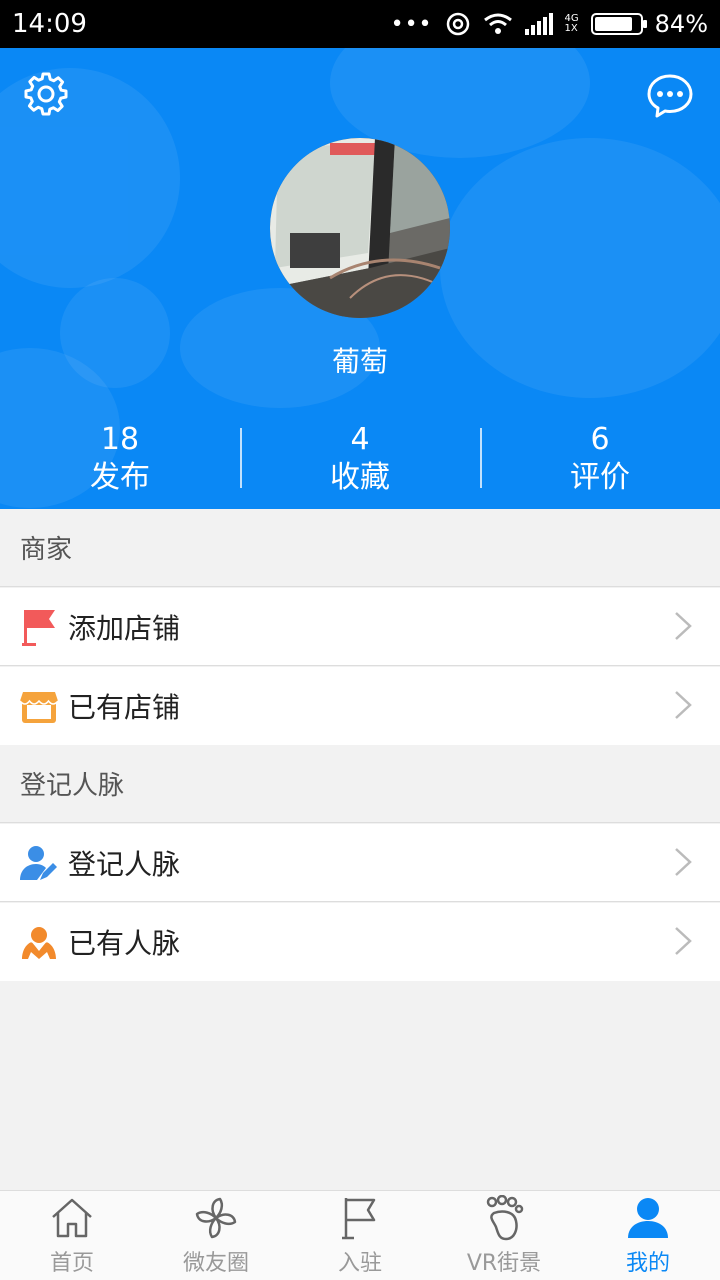 The image size is (720, 1280). Describe the element at coordinates (360, 548) in the screenshot. I see `section-merchant-title: 商家` at that location.